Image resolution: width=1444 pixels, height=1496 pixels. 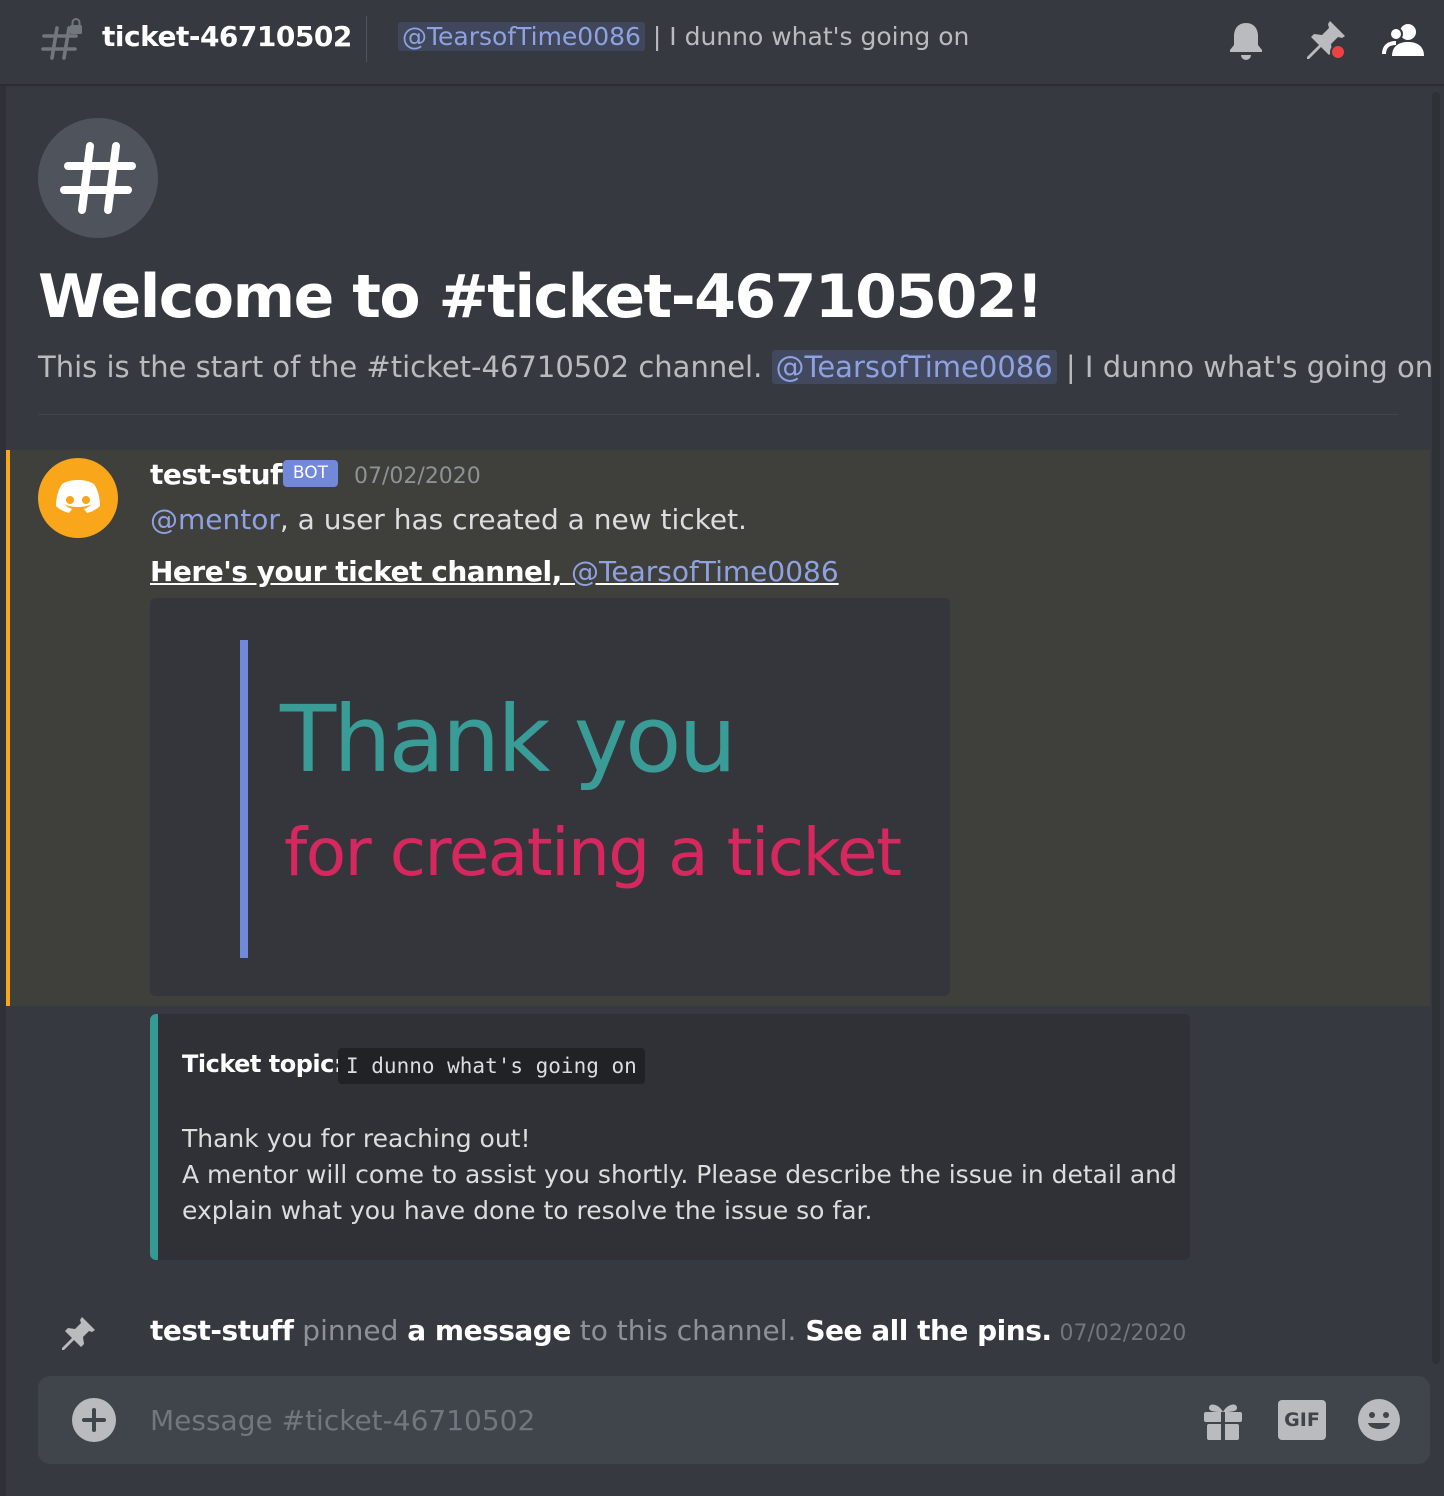 What do you see at coordinates (222, 474) in the screenshot?
I see `message-author: test-stuff` at bounding box center [222, 474].